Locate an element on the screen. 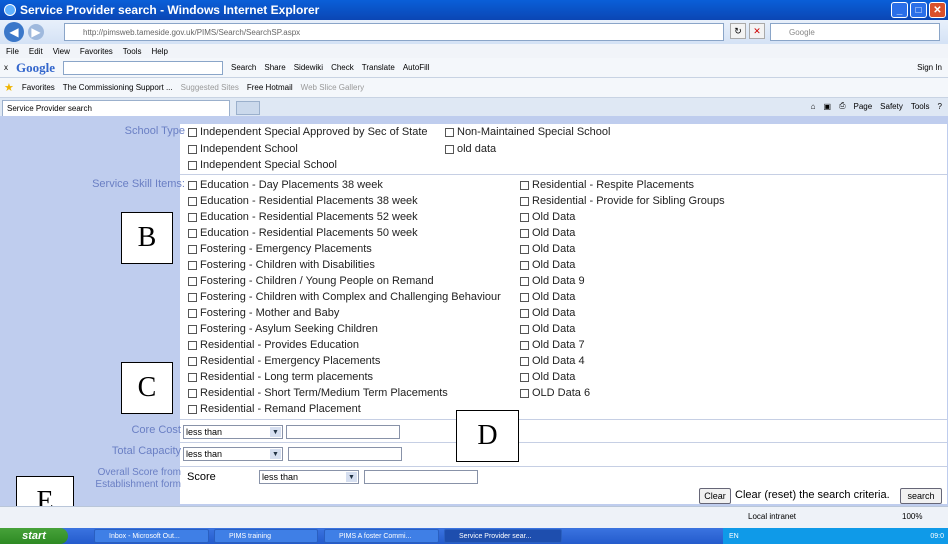  core-cost-operator-select: less than ▼ is located at coordinates (233, 432).